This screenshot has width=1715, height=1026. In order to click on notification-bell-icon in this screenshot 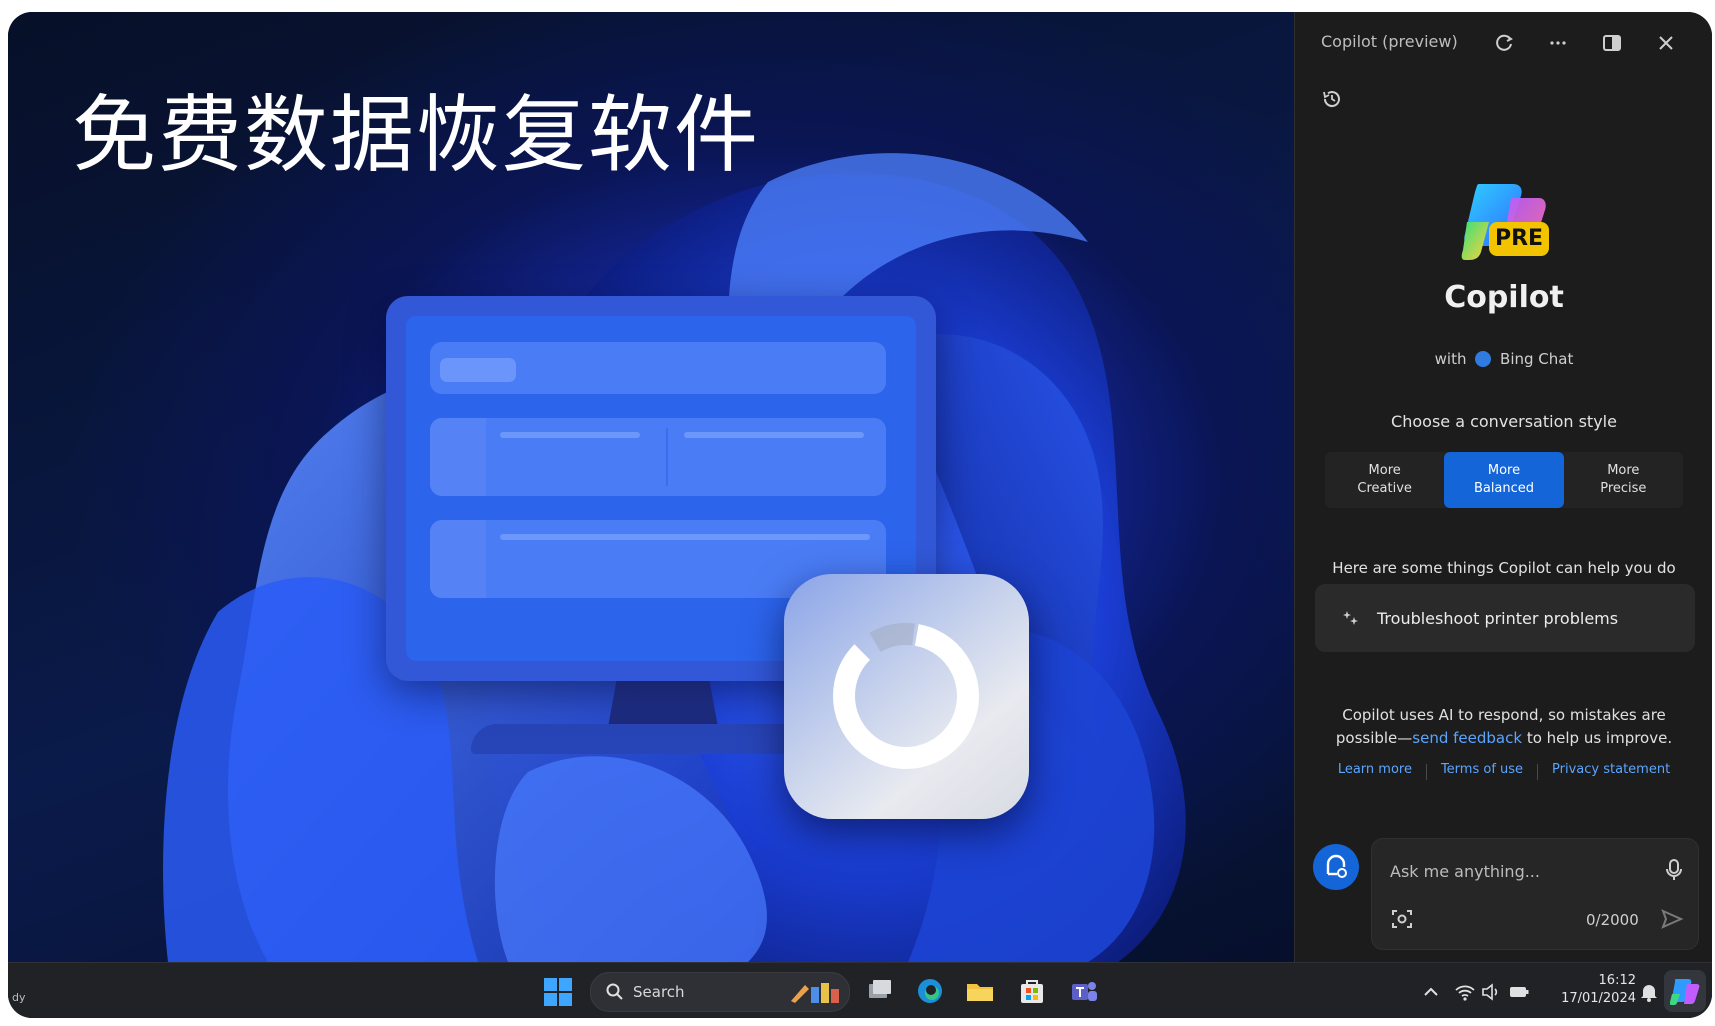, I will do `click(1649, 993)`.